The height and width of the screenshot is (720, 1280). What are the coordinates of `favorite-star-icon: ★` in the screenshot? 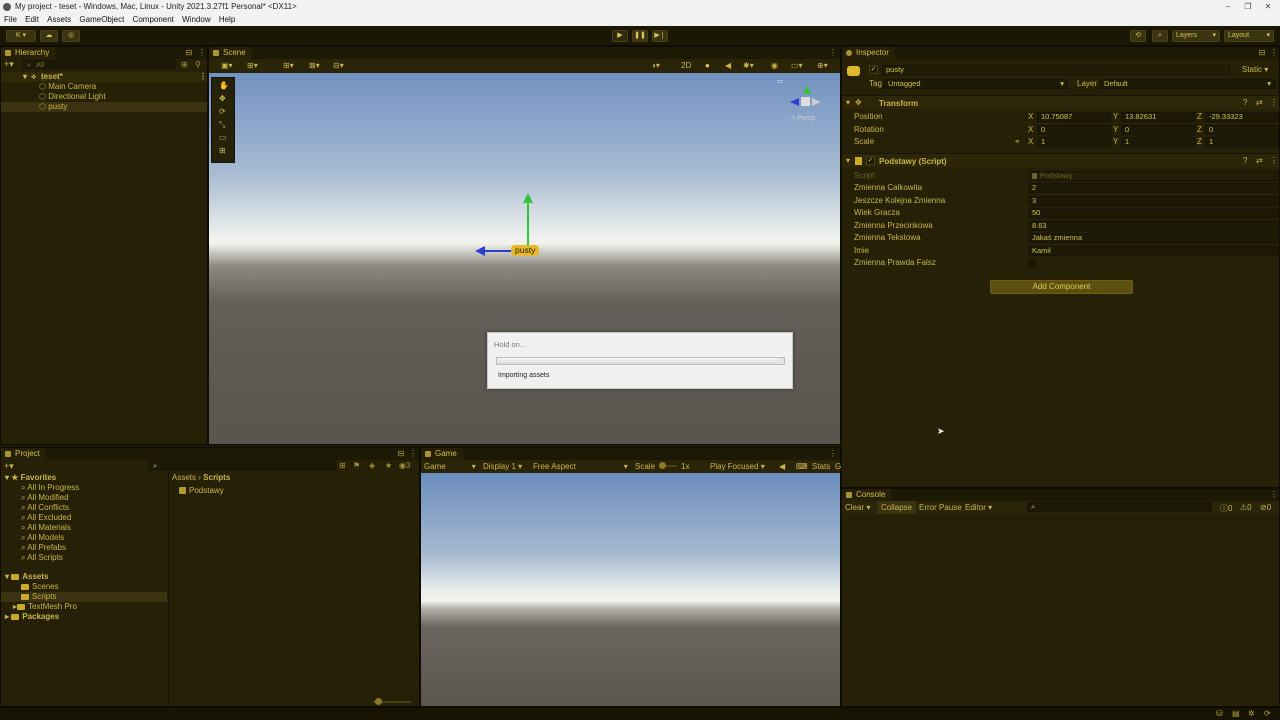 It's located at (388, 465).